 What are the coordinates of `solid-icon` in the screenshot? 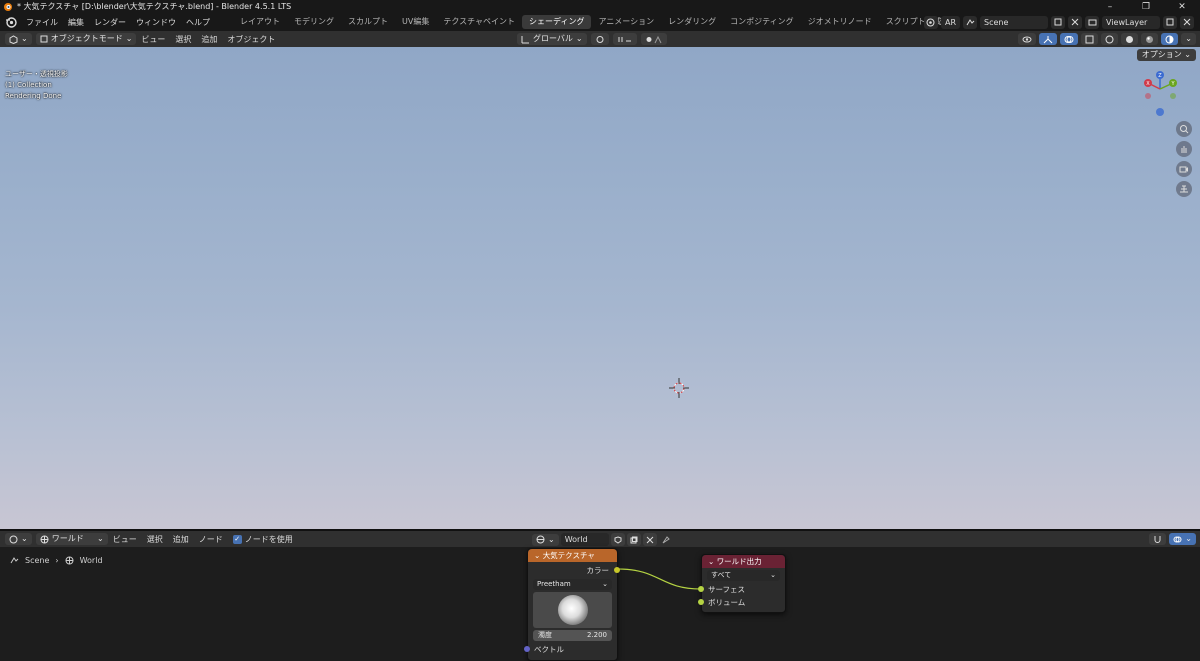 It's located at (1130, 39).